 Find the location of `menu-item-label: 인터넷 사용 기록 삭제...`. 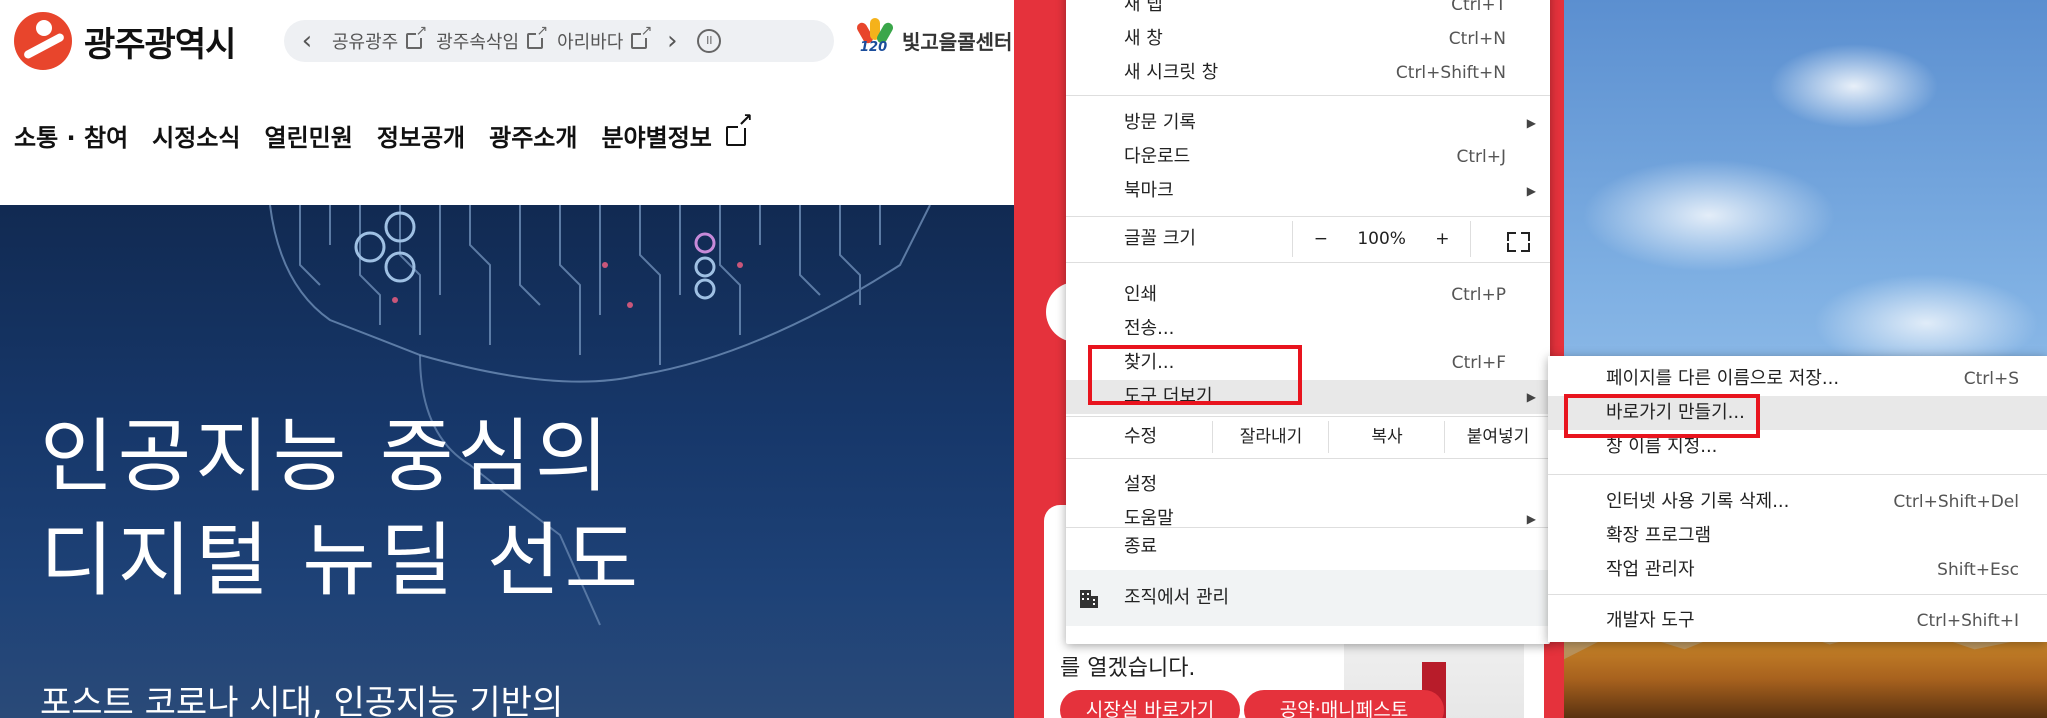

menu-item-label: 인터넷 사용 기록 삭제... is located at coordinates (1698, 501).